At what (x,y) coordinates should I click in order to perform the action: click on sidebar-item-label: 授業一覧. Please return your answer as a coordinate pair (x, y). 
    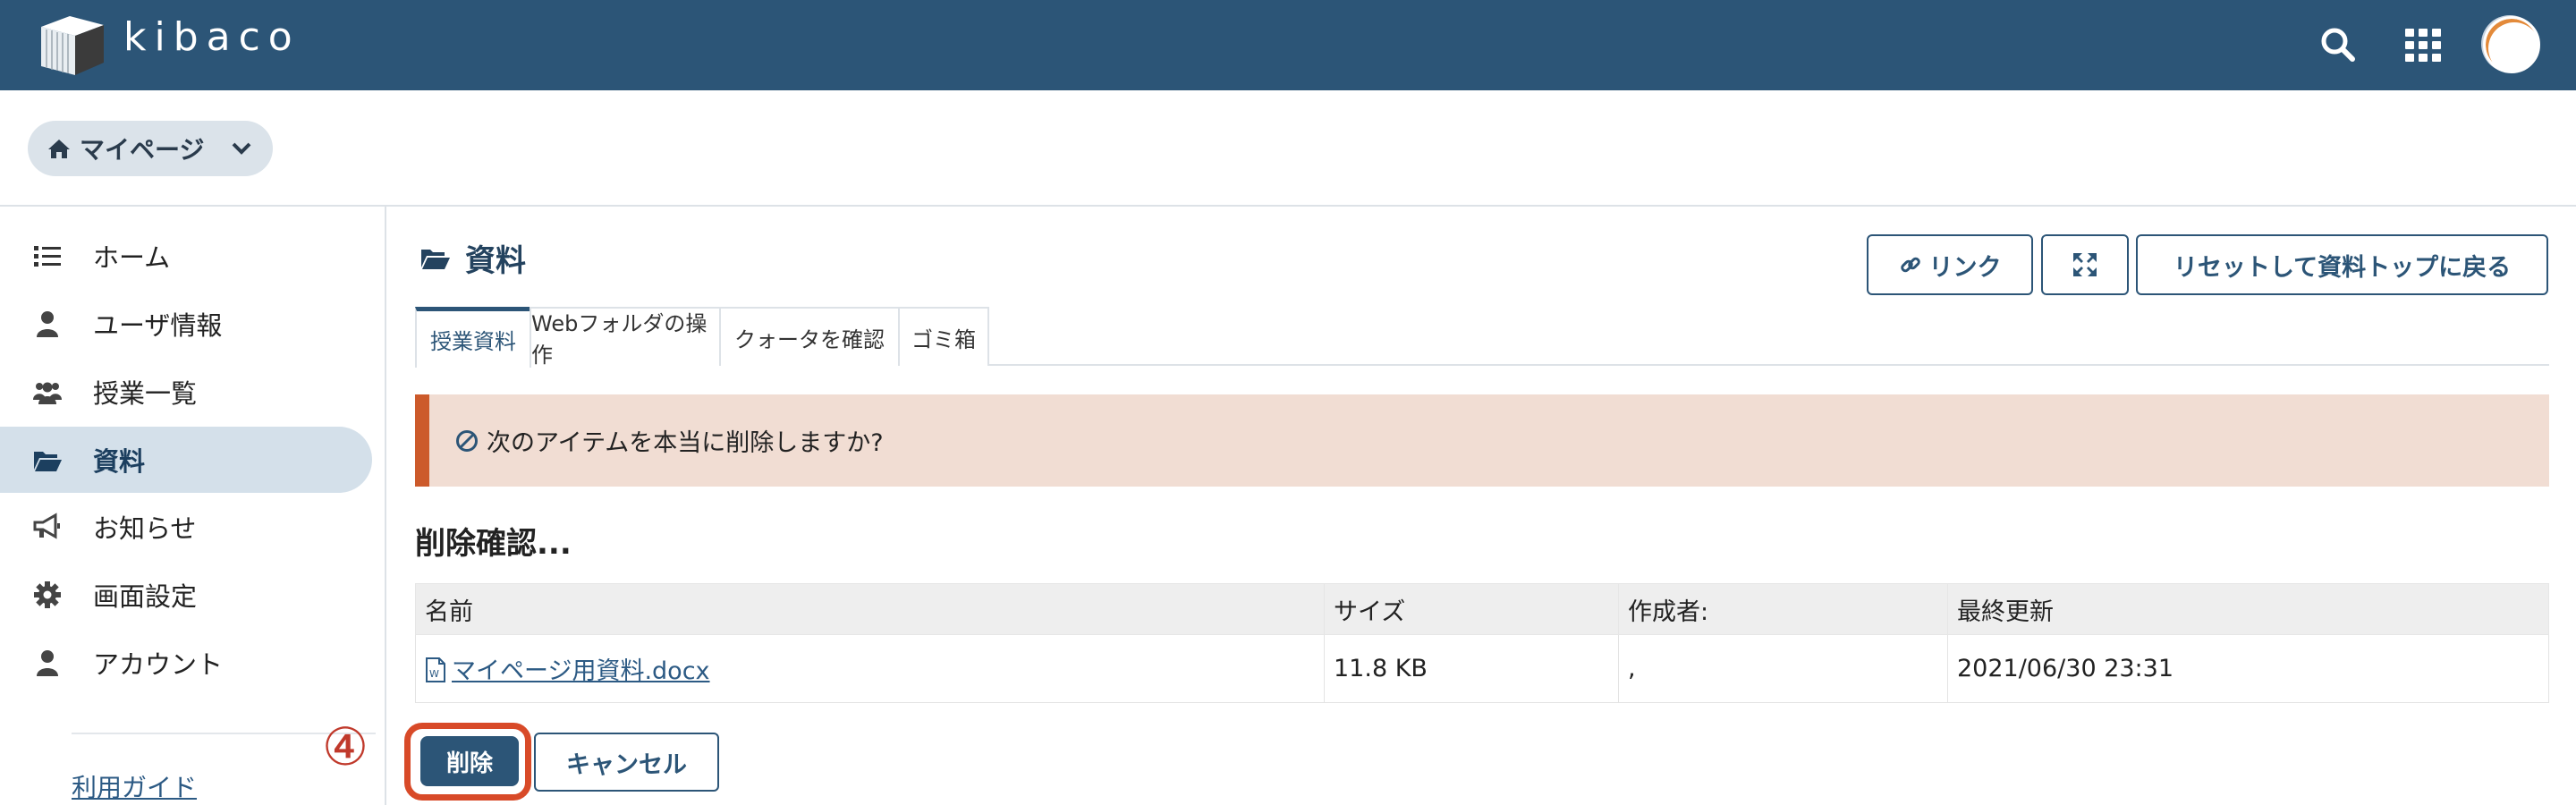
    Looking at the image, I should click on (145, 393).